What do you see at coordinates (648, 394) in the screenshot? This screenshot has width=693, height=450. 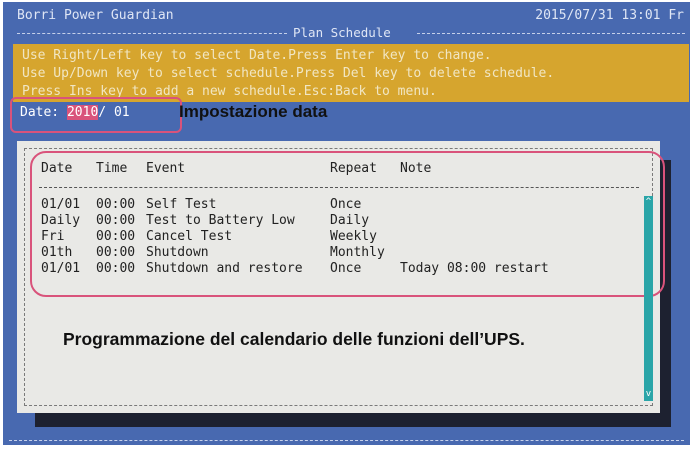 I see `scroll-down-icon: v` at bounding box center [648, 394].